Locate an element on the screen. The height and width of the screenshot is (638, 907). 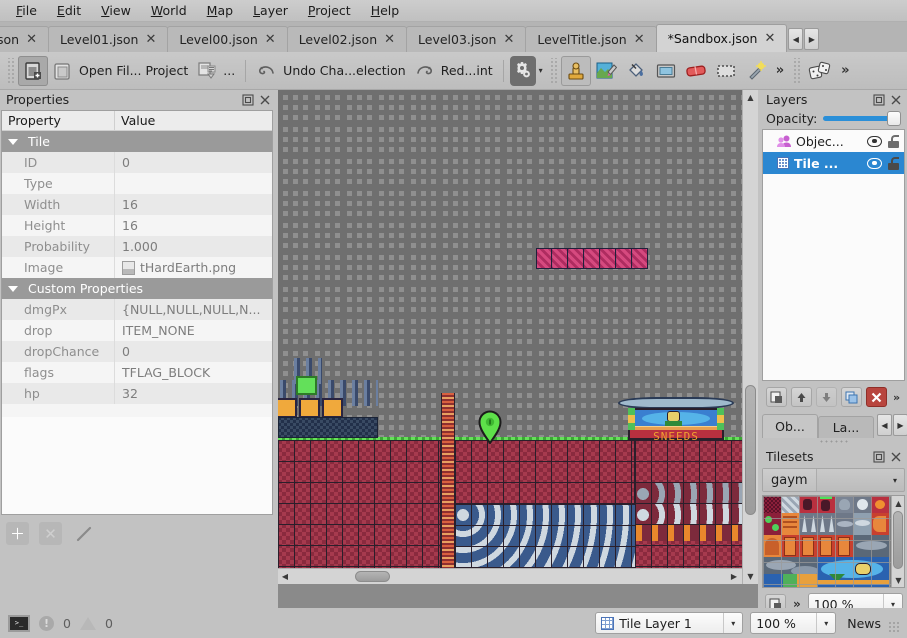
right-tab-scroll-left-button: ◀ is located at coordinates (884, 425).